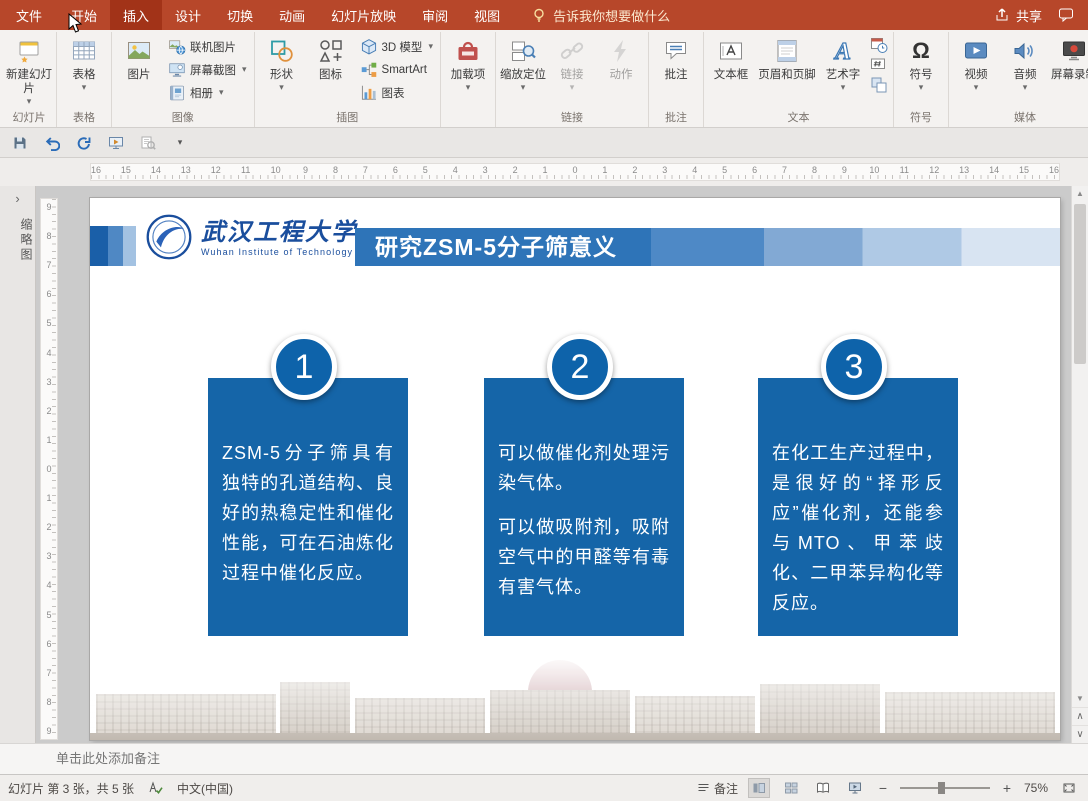 This screenshot has width=1088, height=801. I want to click on vertical-ruler-numbers: 9 8 7 6 5 4 3 2 1 0 1 2 3 4 5 6 7 8 9, so click(49, 469).